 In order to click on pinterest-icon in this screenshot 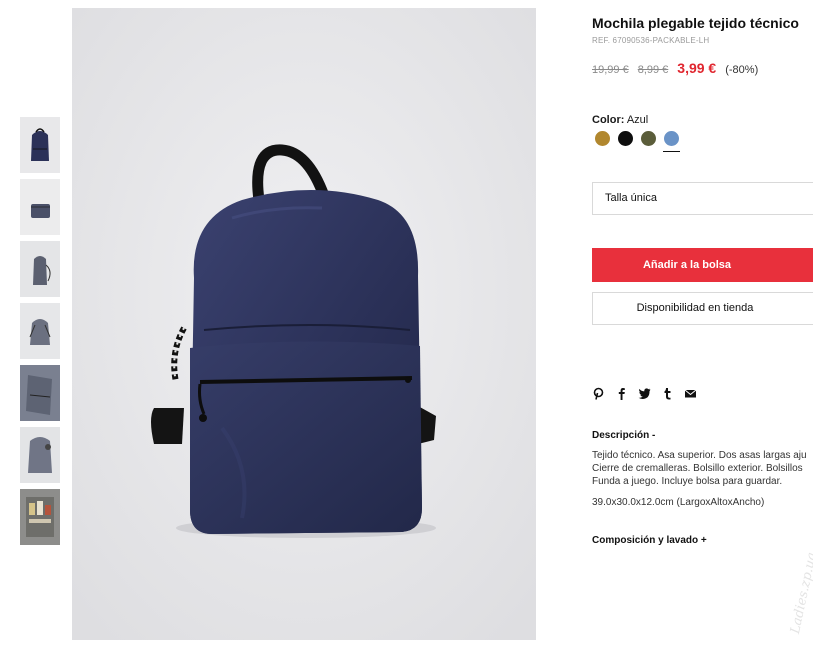, I will do `click(598, 394)`.